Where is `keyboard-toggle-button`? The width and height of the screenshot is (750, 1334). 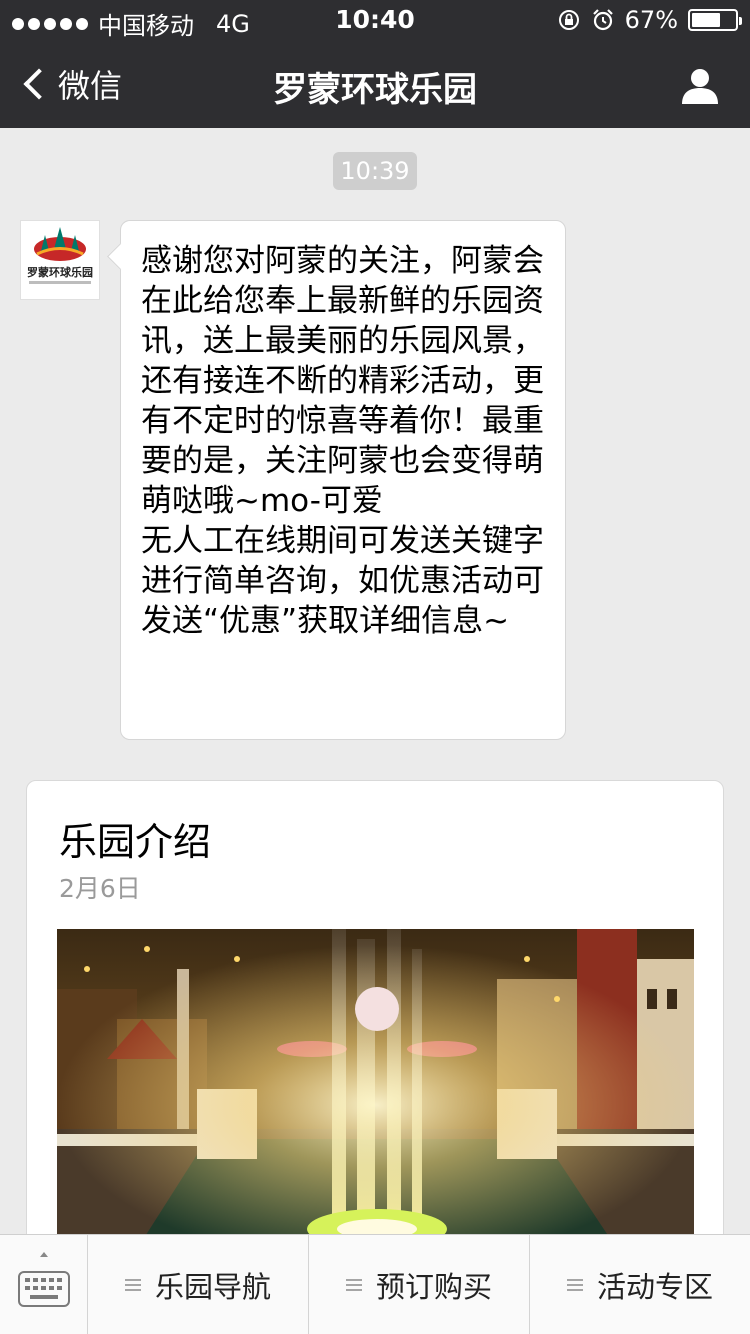
keyboard-toggle-button is located at coordinates (44, 1284).